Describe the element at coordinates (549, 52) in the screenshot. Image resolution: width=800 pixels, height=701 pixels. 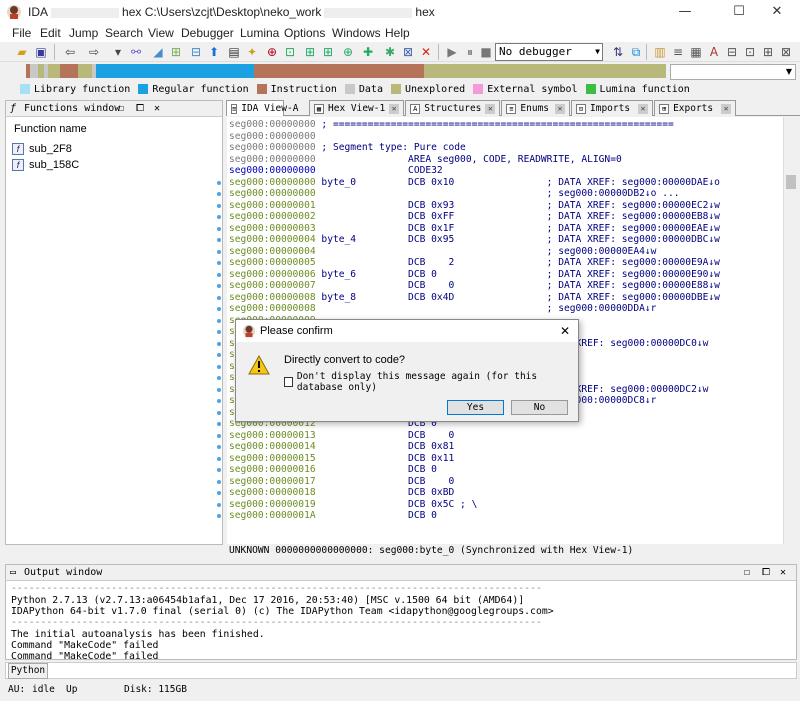
I see `debugger-select: No debugger ▼` at that location.